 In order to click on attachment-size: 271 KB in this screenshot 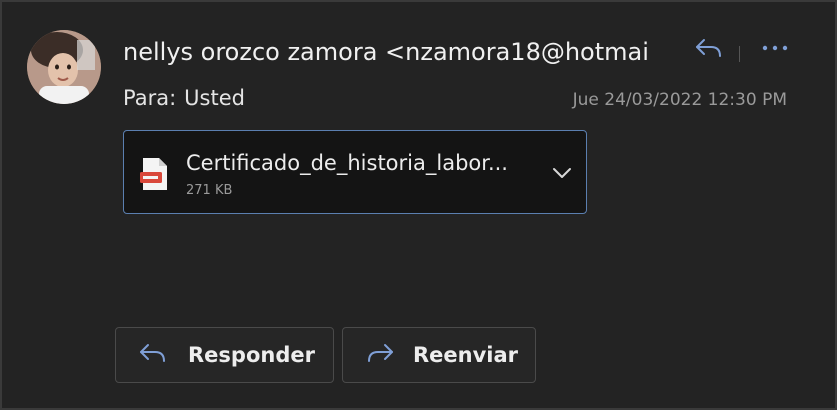, I will do `click(209, 190)`.